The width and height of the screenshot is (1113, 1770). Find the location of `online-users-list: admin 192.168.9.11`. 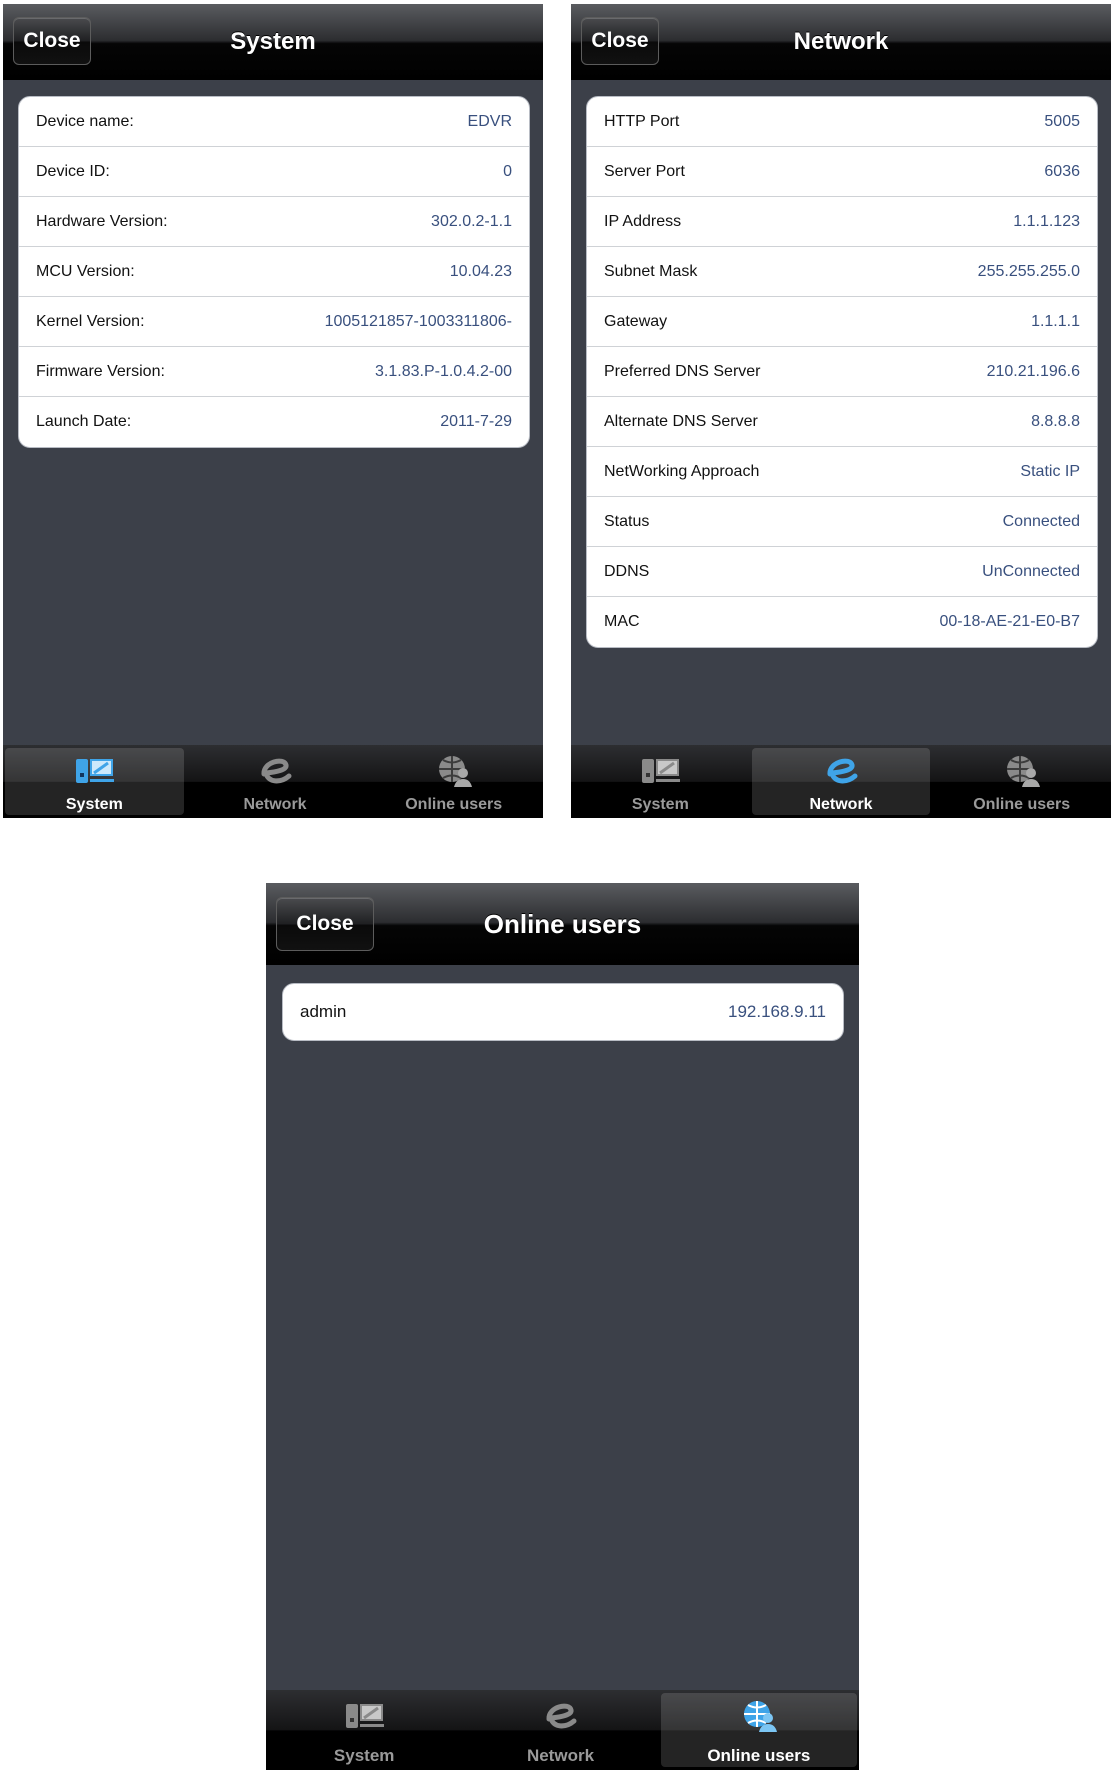

online-users-list: admin 192.168.9.11 is located at coordinates (563, 1012).